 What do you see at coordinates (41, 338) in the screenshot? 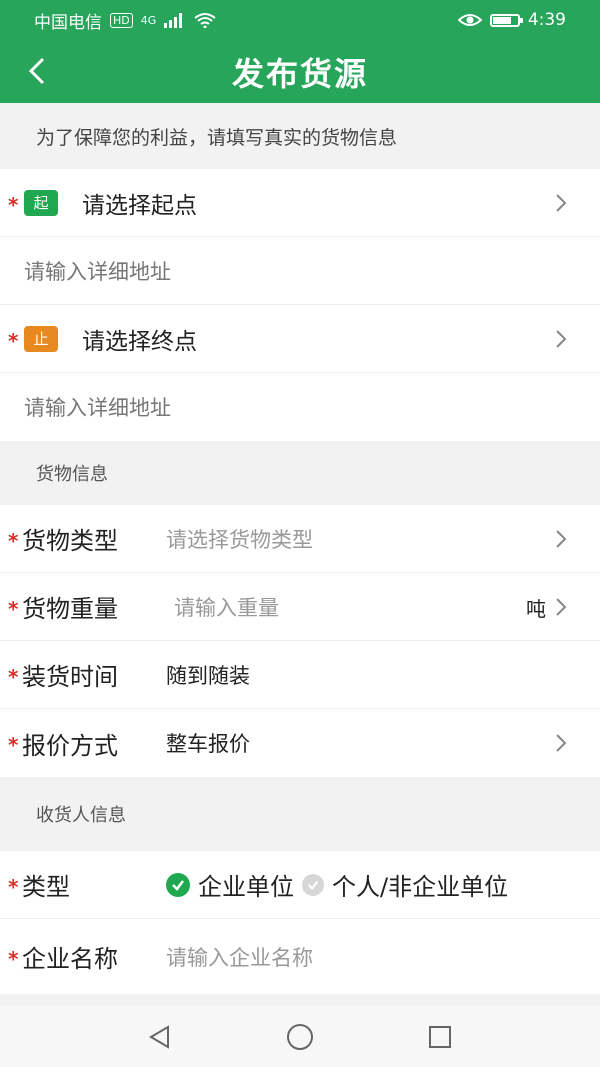
I see `end-badge: 止` at bounding box center [41, 338].